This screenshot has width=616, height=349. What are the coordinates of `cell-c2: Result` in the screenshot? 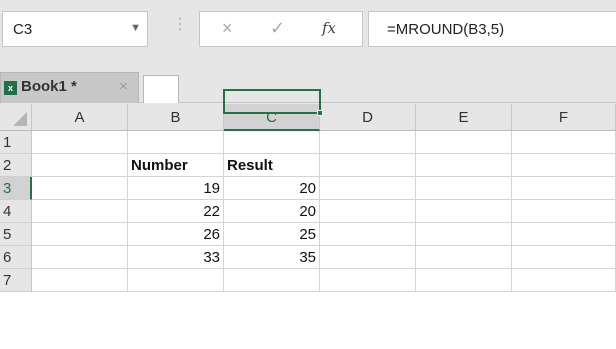 It's located at (272, 165).